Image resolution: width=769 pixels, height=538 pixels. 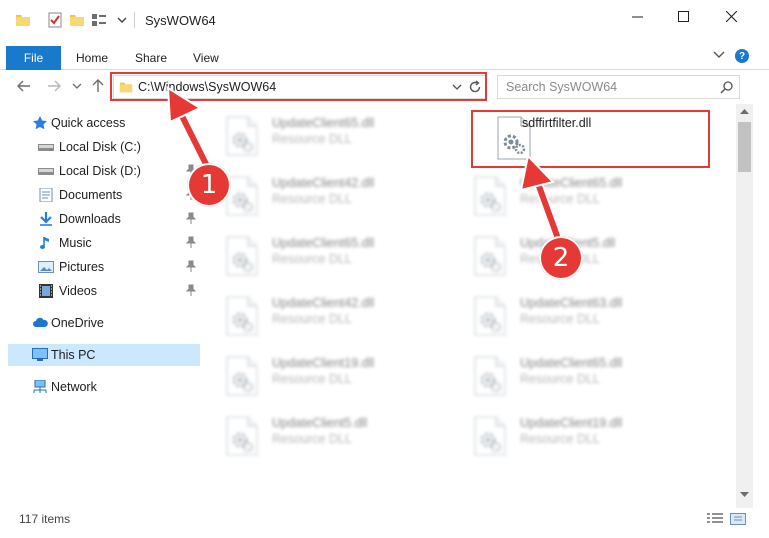 I want to click on help-button: ?, so click(x=742, y=56).